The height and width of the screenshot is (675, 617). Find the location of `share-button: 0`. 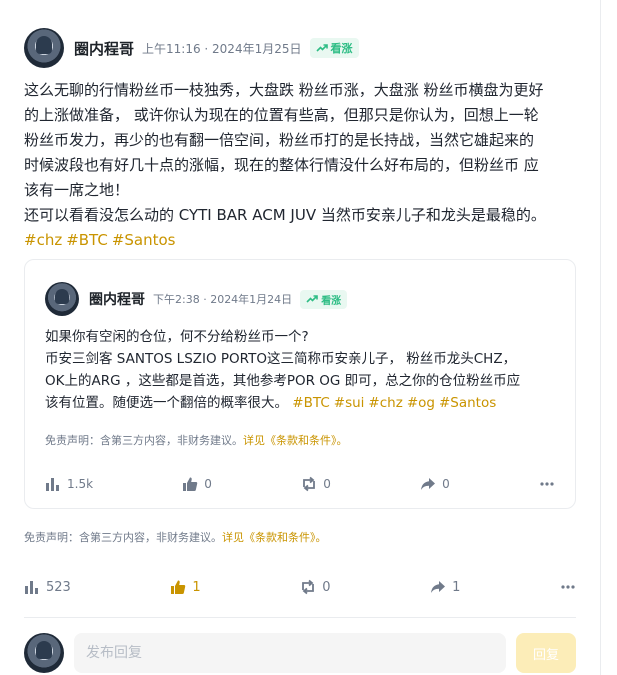

share-button: 0 is located at coordinates (435, 484).